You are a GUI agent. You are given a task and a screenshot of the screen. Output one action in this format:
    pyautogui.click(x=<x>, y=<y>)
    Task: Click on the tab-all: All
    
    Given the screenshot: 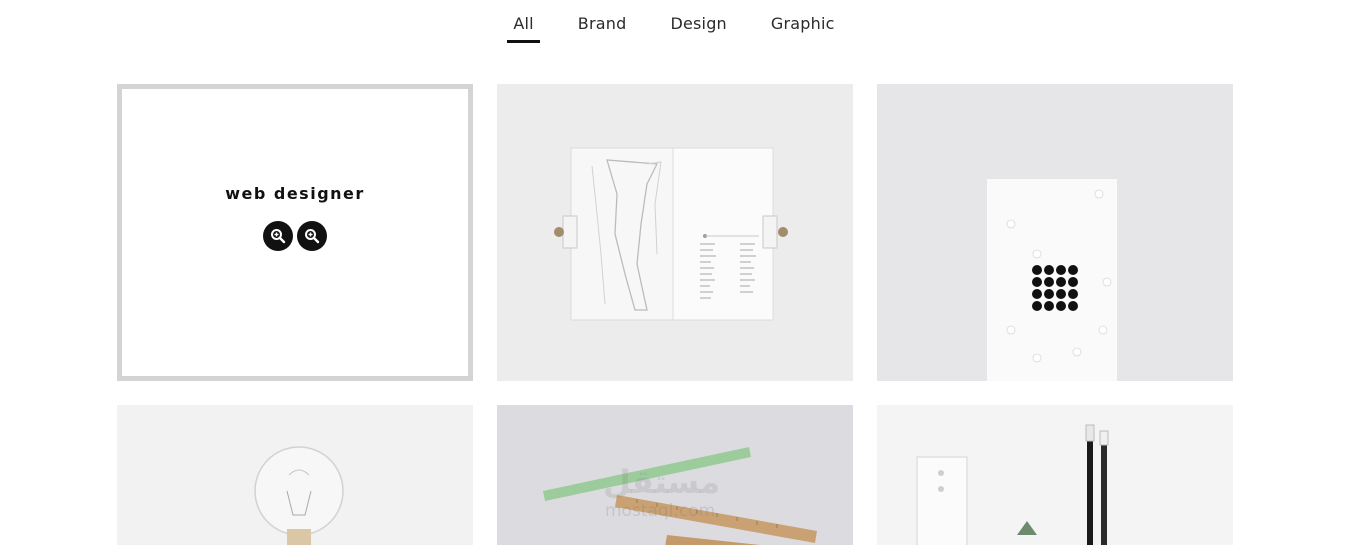 What is the action you would take?
    pyautogui.click(x=524, y=27)
    